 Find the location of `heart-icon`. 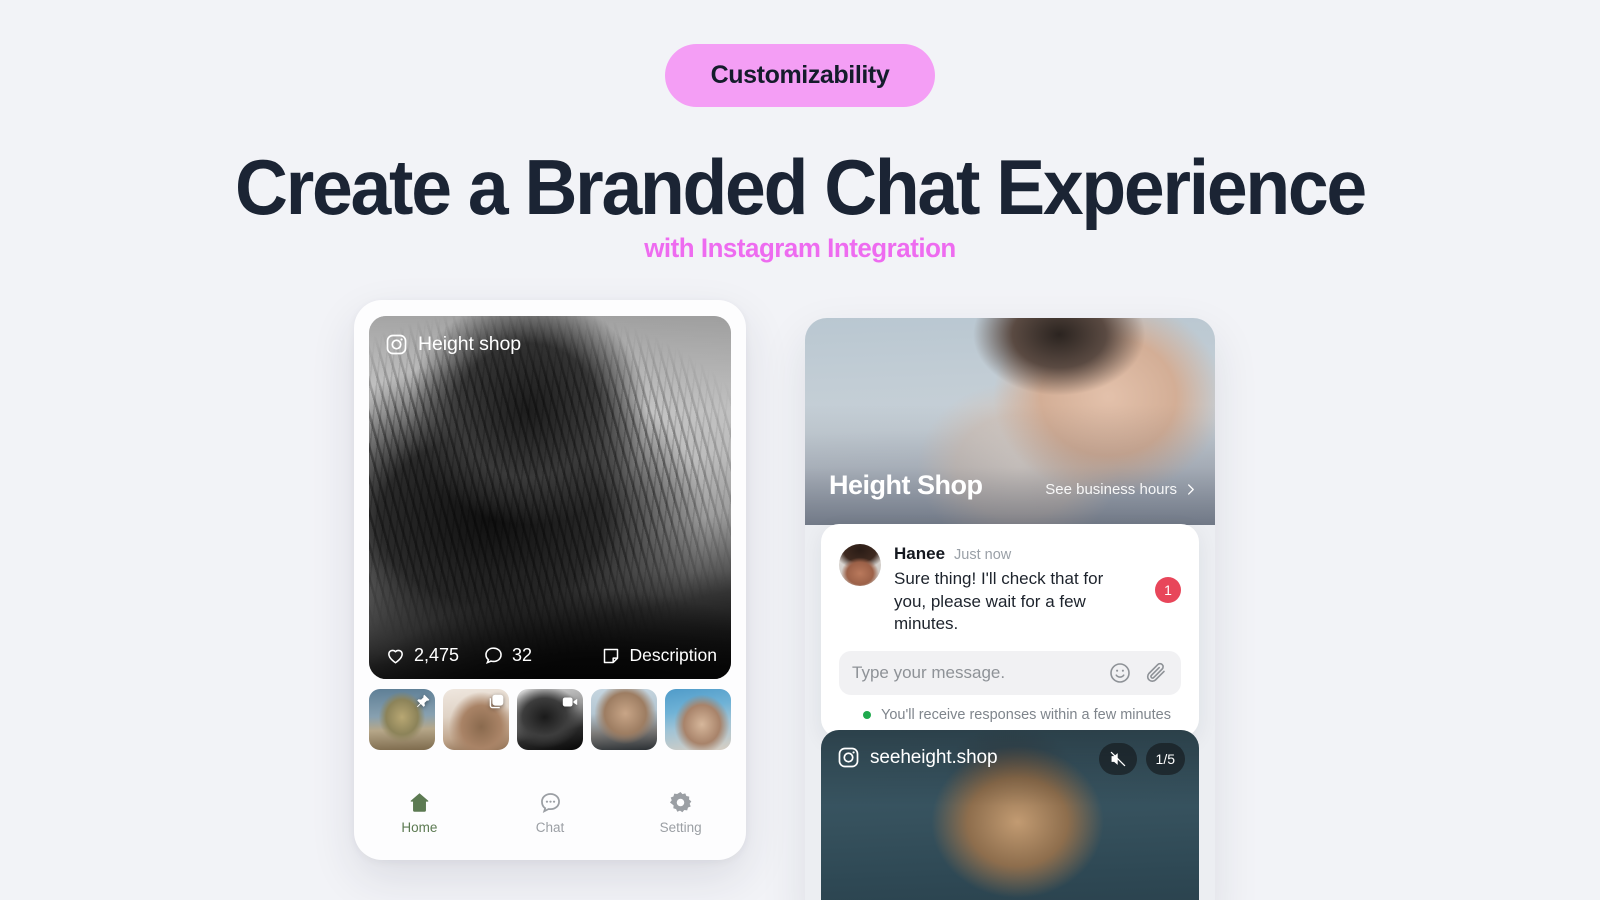

heart-icon is located at coordinates (395, 655).